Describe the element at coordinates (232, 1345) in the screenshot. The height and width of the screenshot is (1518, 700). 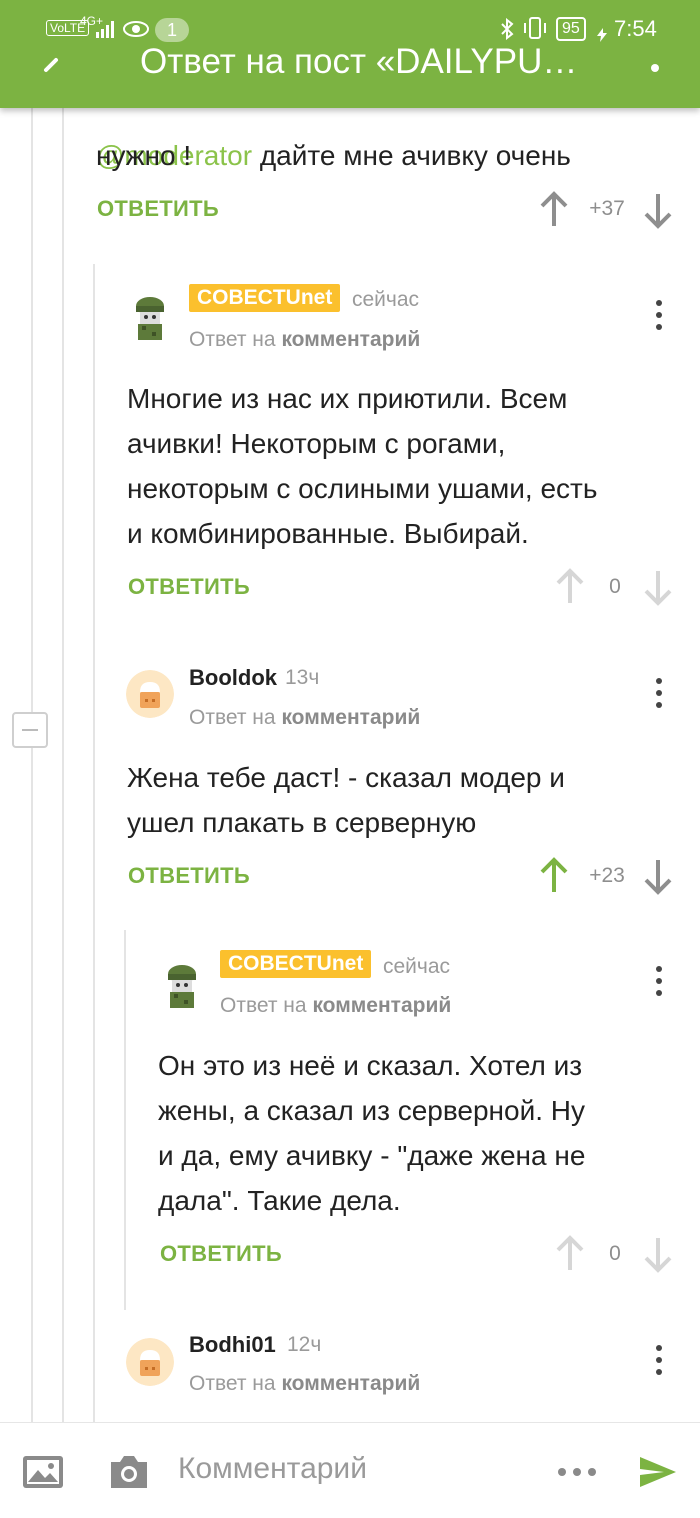
I see `username: Bodhi01` at that location.